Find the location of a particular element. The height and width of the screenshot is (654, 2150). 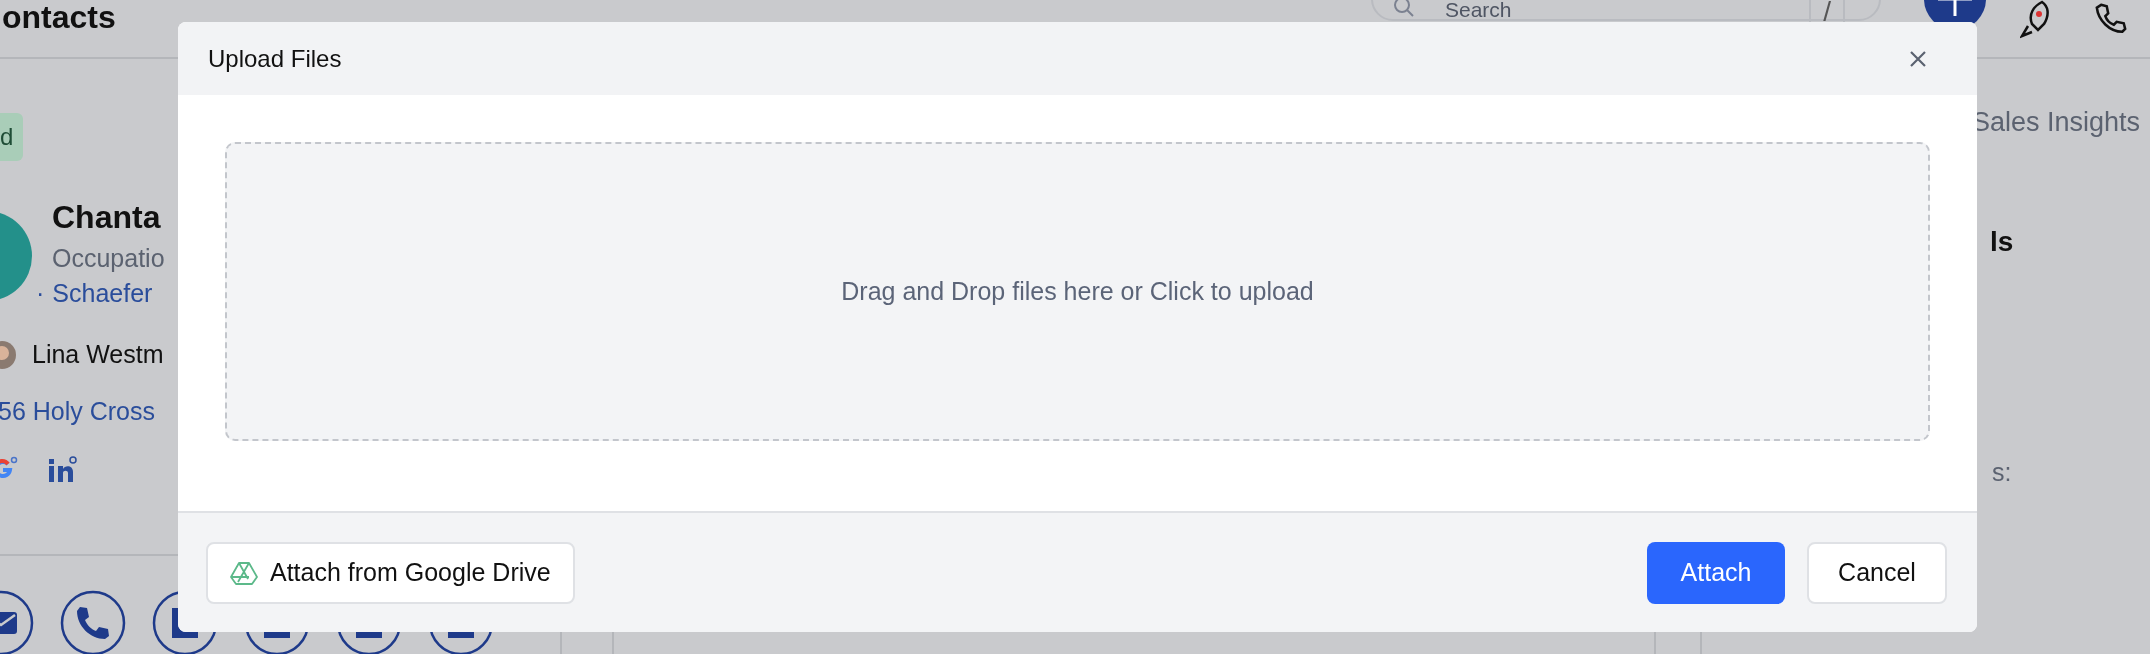

cancel-button: Cancel is located at coordinates (1877, 572).